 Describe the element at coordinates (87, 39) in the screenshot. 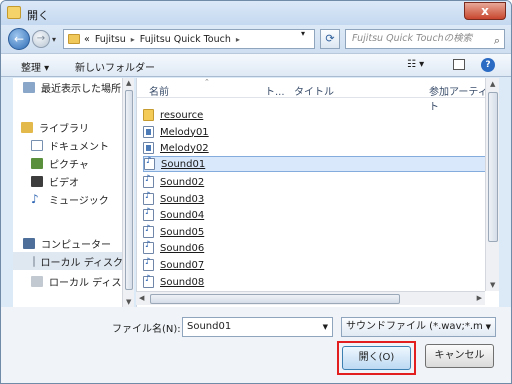

I see `breadcrumb-overflow: «` at that location.